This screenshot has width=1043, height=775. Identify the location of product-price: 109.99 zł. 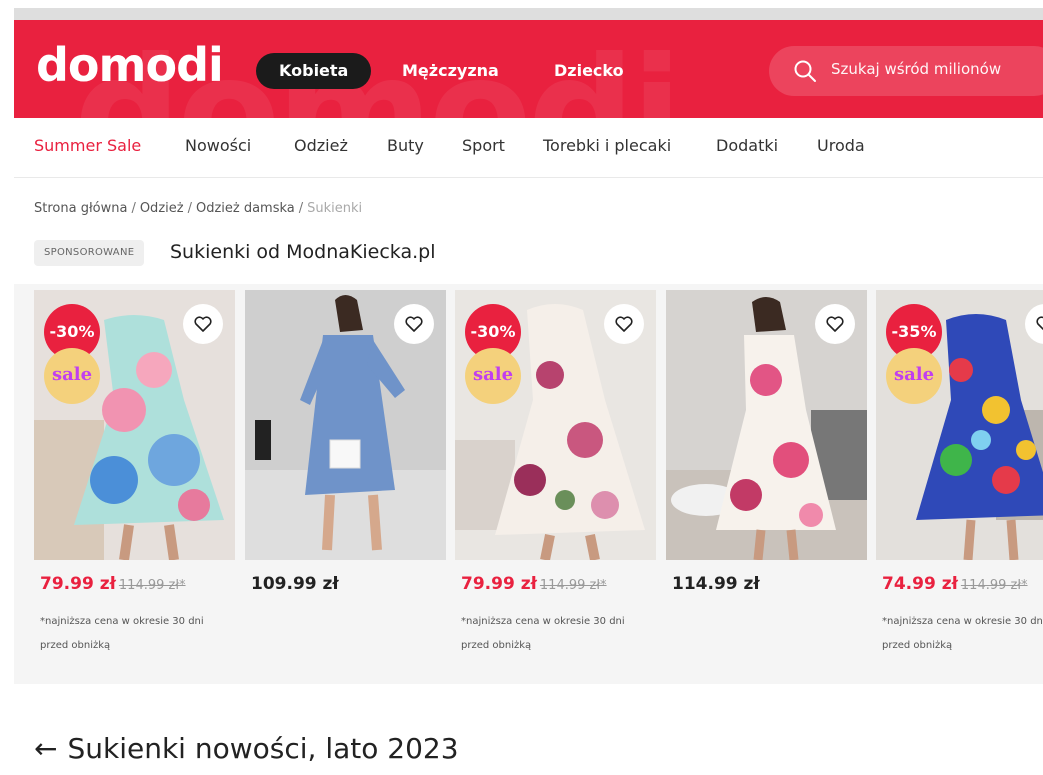
(295, 584).